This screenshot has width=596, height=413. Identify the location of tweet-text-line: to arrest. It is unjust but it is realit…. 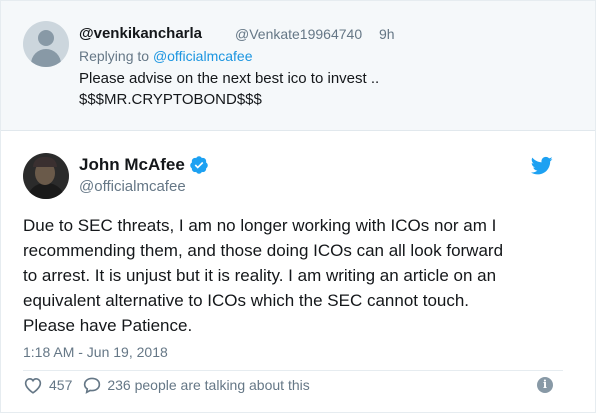
(260, 275).